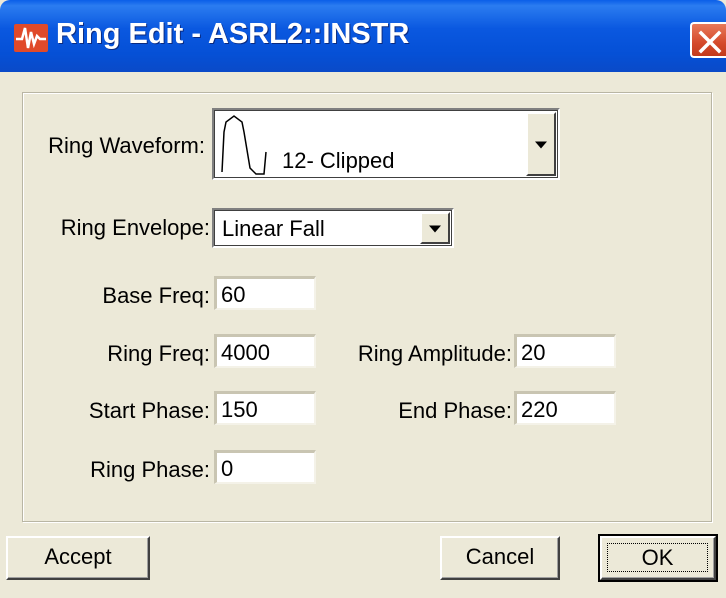 This screenshot has height=598, width=726. I want to click on ring-freq-input, so click(265, 351).